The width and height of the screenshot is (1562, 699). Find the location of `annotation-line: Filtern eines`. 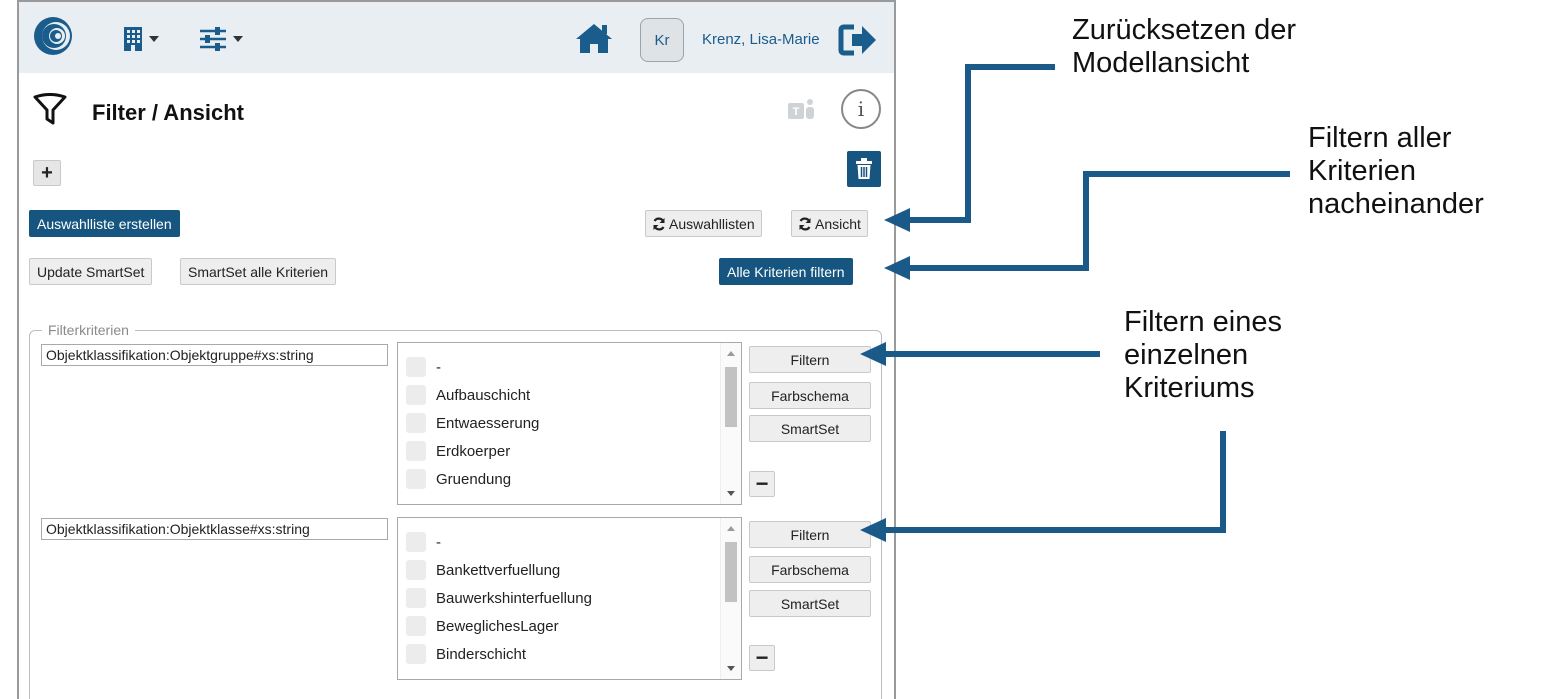

annotation-line: Filtern eines is located at coordinates (1203, 322).